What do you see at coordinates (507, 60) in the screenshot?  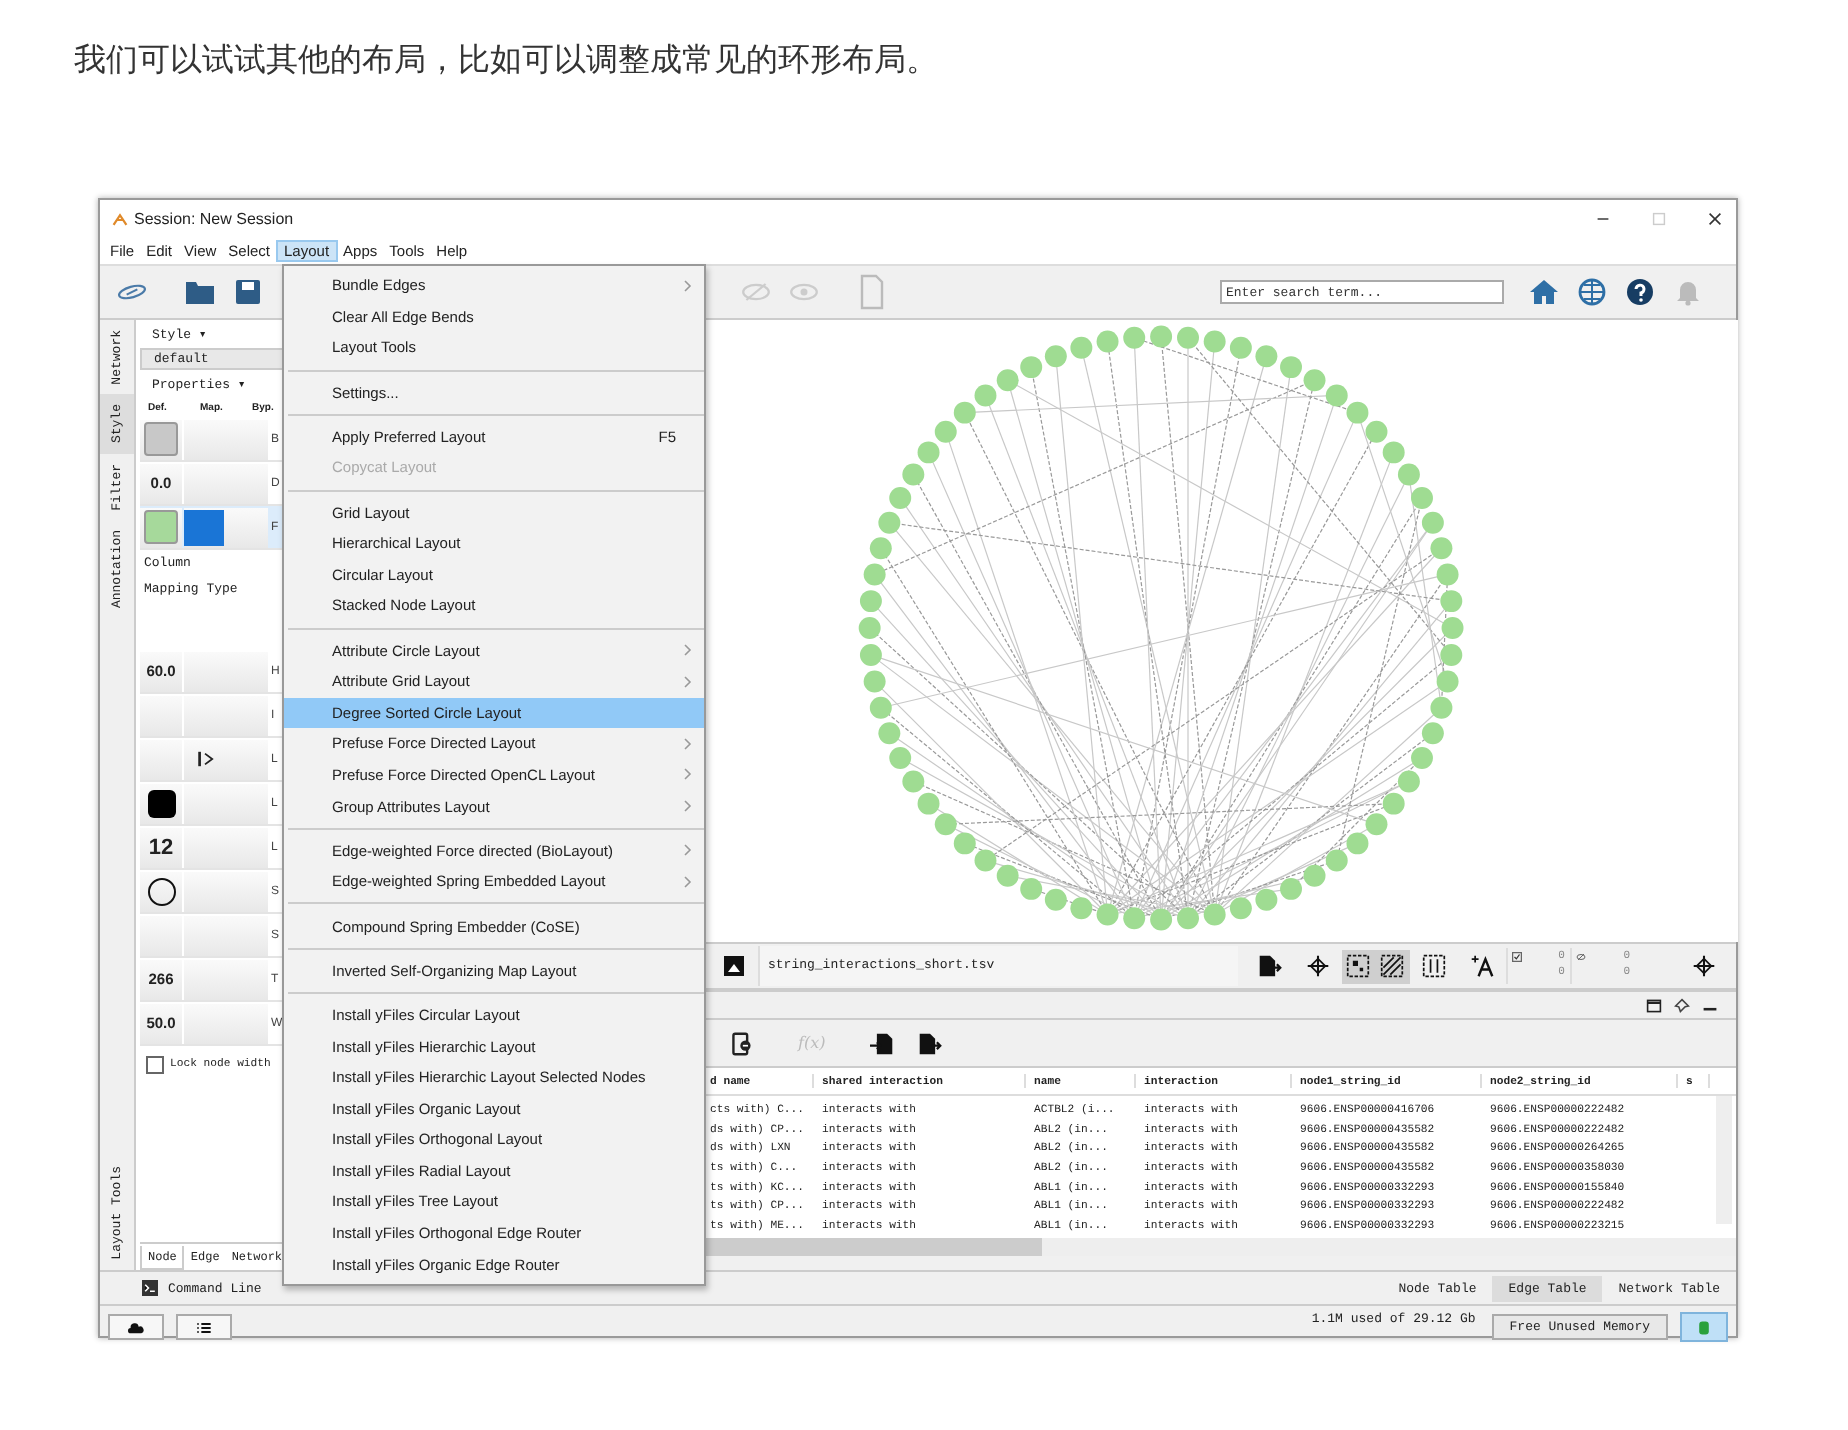 I see `article-text: 我们可以试试其他的布局，比如可以调整成常见的环形布局。` at bounding box center [507, 60].